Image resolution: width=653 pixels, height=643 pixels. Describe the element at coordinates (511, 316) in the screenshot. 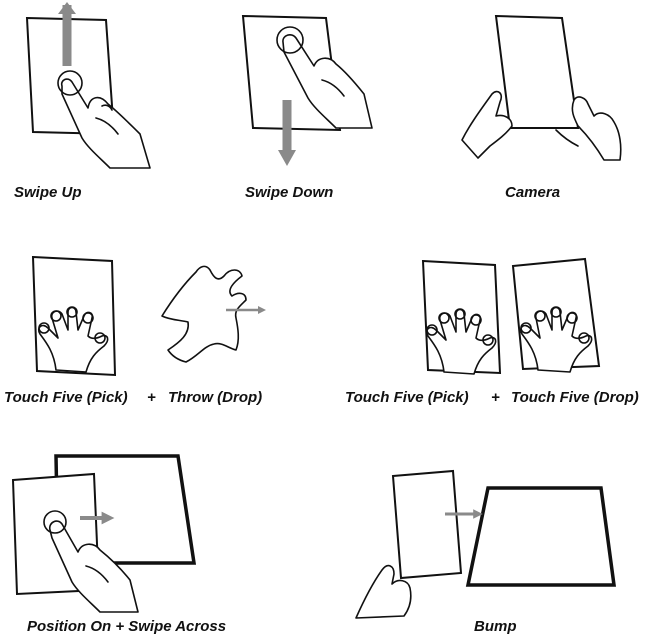

I see `touch-five-pick-drop-illustration` at that location.